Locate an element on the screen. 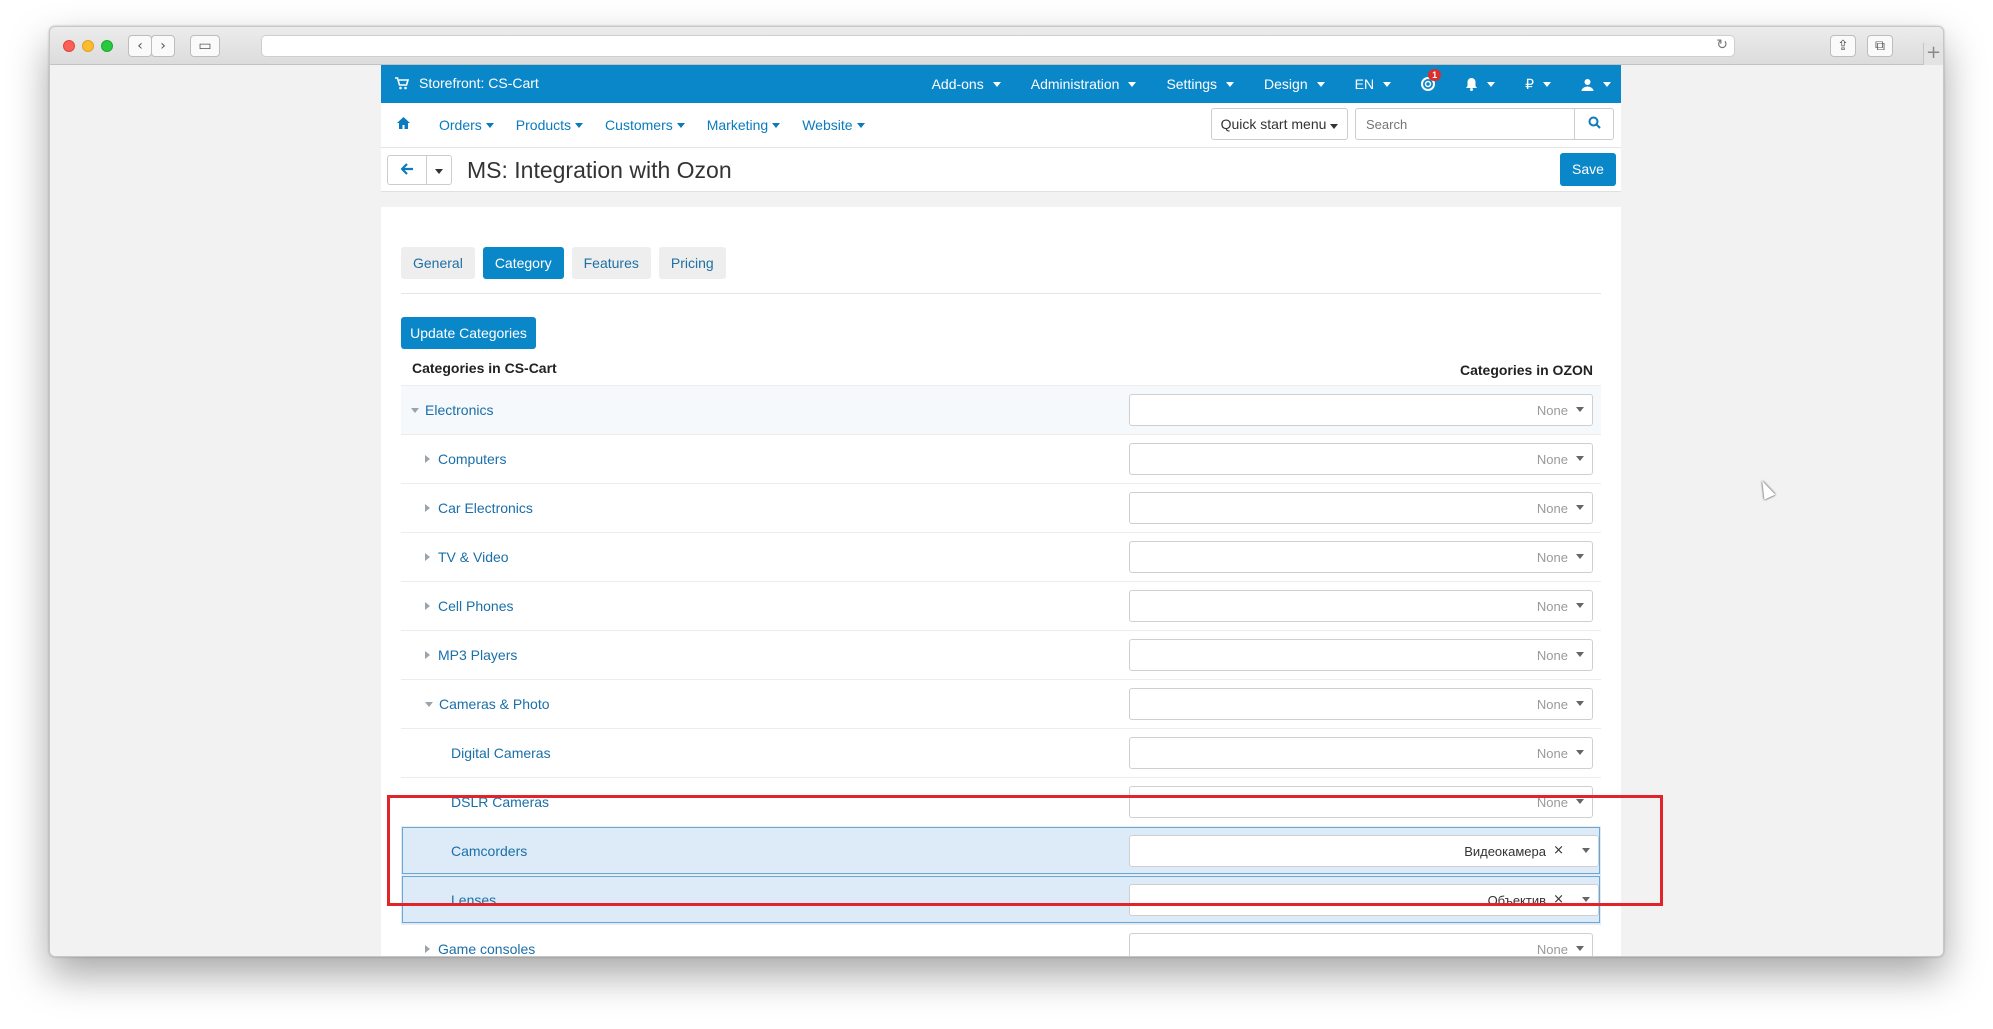 The height and width of the screenshot is (1029, 1993). nav-item-marketing: Marketing is located at coordinates (744, 125).